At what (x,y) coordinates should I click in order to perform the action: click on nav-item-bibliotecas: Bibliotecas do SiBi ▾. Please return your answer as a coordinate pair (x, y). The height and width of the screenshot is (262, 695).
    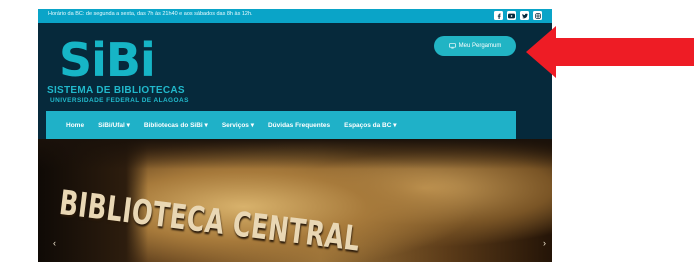
    Looking at the image, I should click on (176, 125).